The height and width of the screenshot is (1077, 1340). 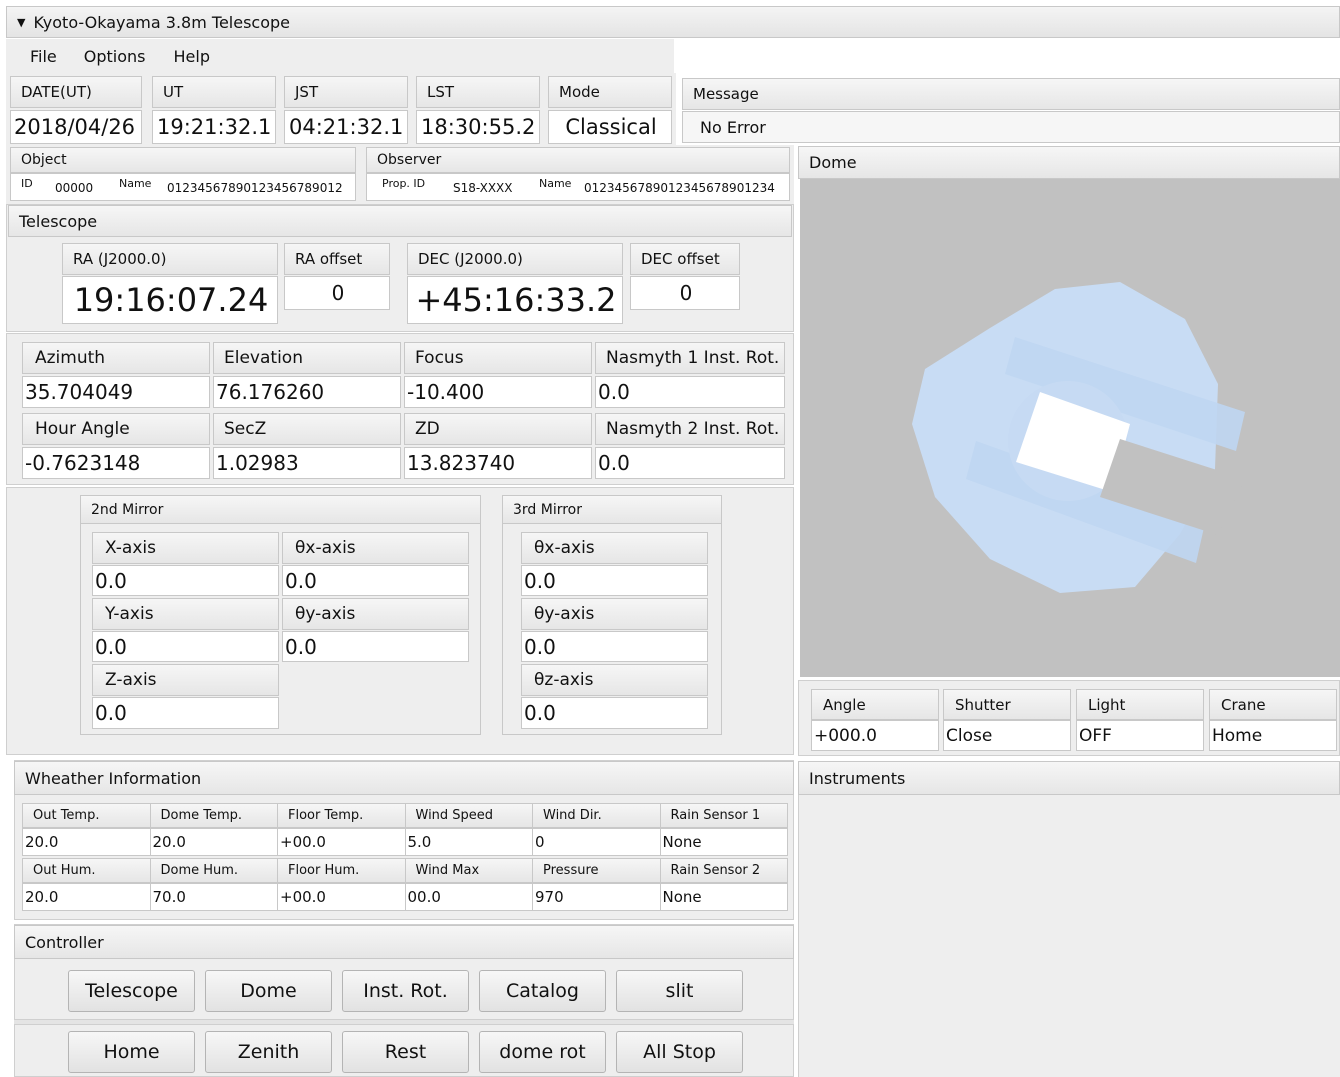 I want to click on mirror2-ty-value: 0.0, so click(x=375, y=646).